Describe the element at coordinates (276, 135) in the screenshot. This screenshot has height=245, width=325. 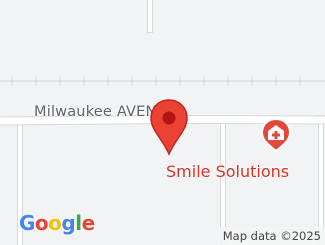
I see `medical-cross-icon` at that location.